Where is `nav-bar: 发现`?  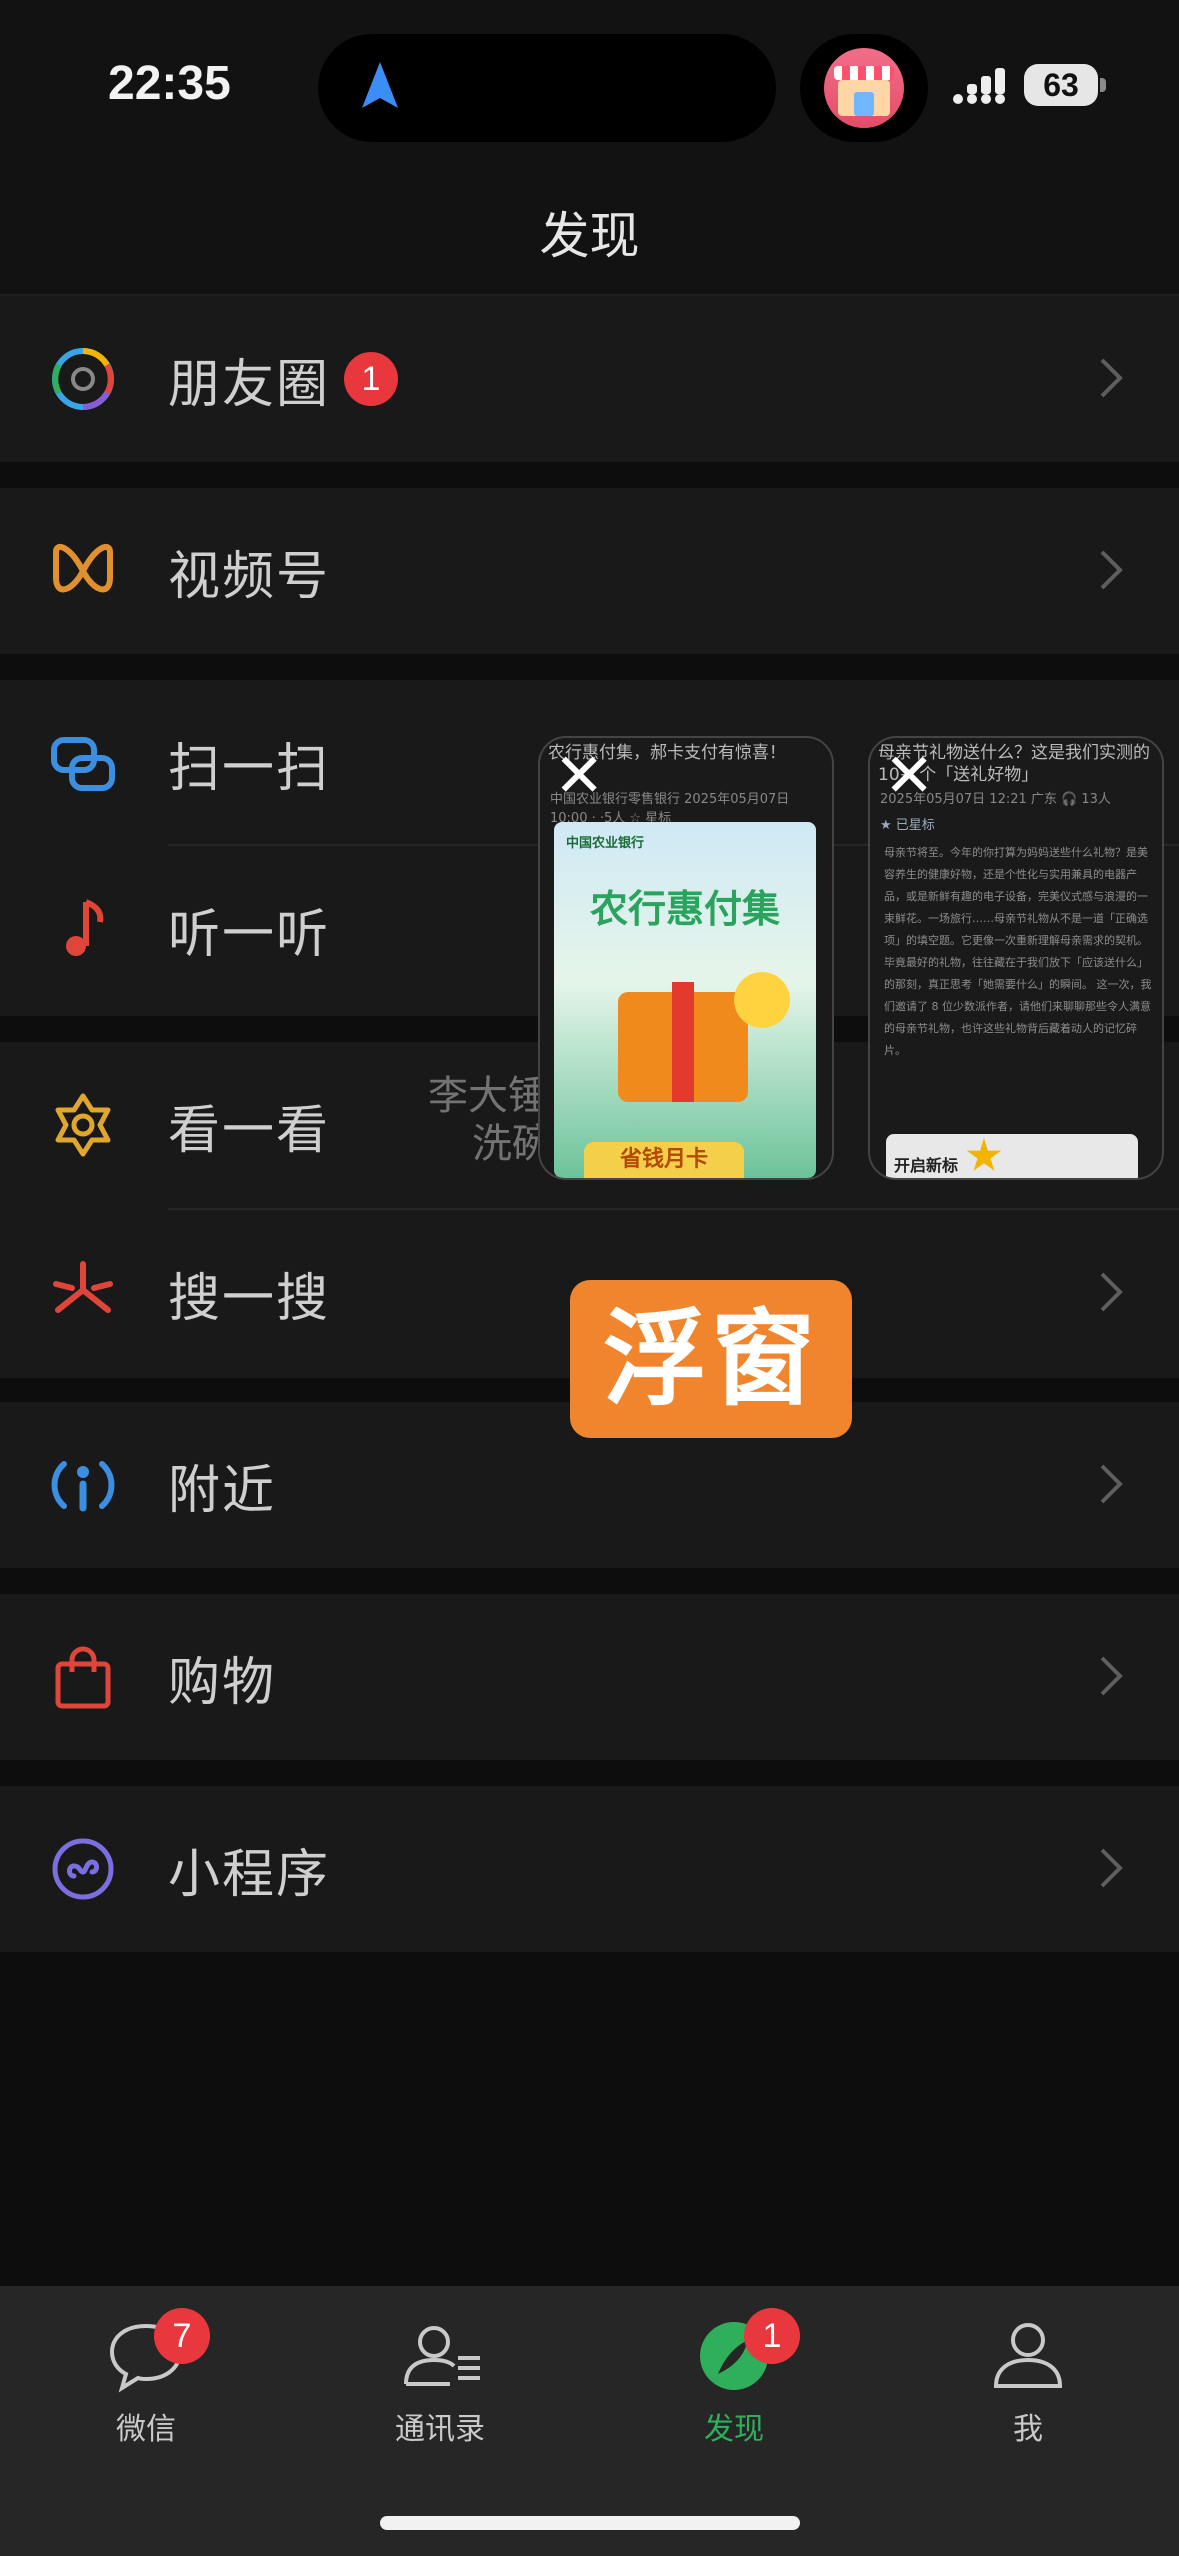
nav-bar: 发现 is located at coordinates (589, 233).